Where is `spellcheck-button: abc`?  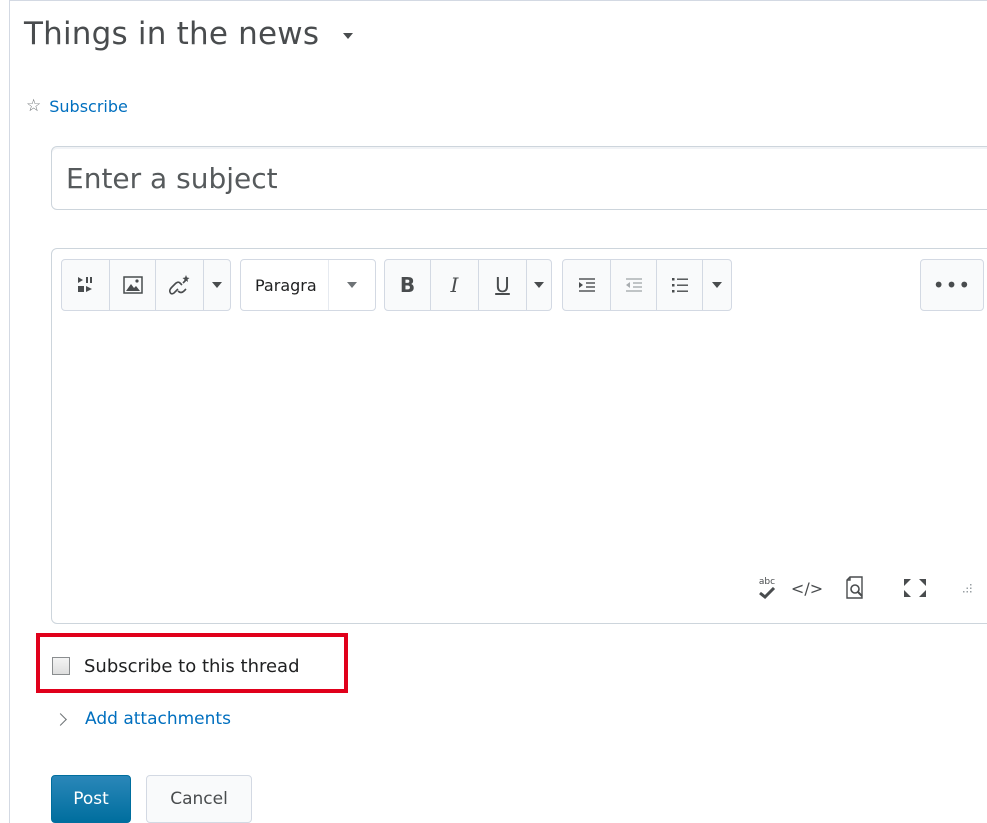
spellcheck-button: abc is located at coordinates (767, 588).